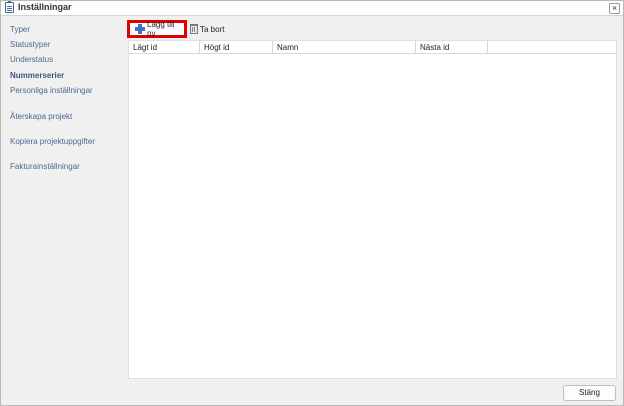  What do you see at coordinates (614, 8) in the screenshot?
I see `close-icon: ×` at bounding box center [614, 8].